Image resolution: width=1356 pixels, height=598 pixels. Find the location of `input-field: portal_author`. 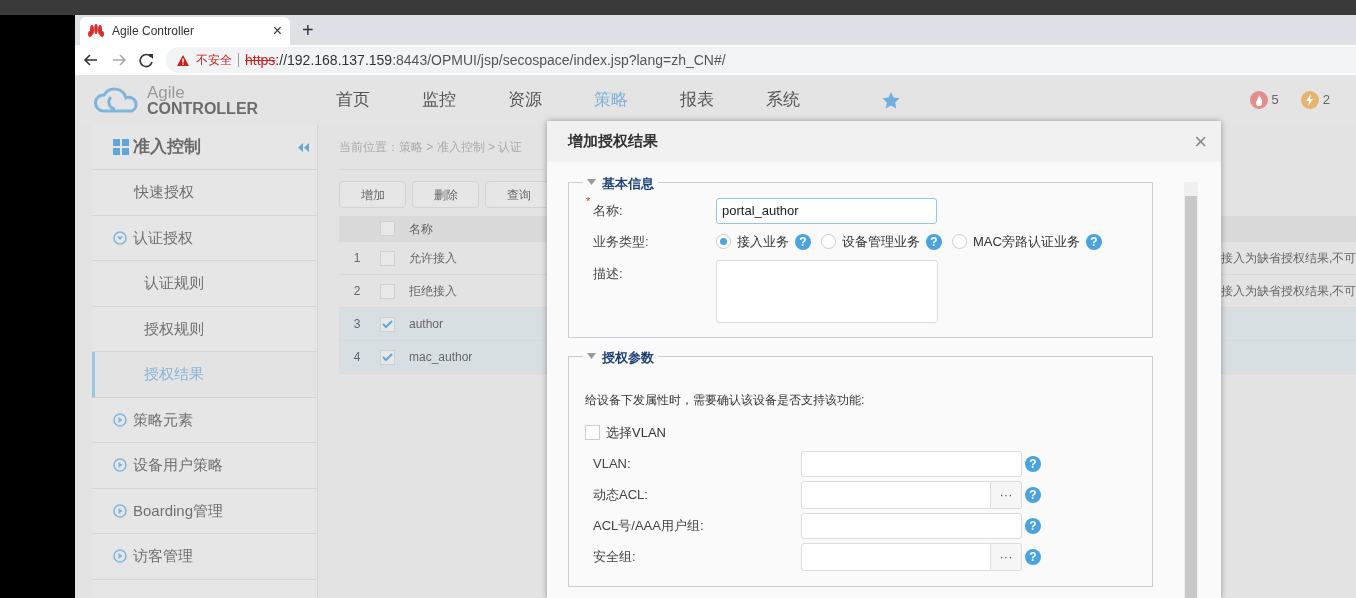

input-field: portal_author is located at coordinates (826, 210).